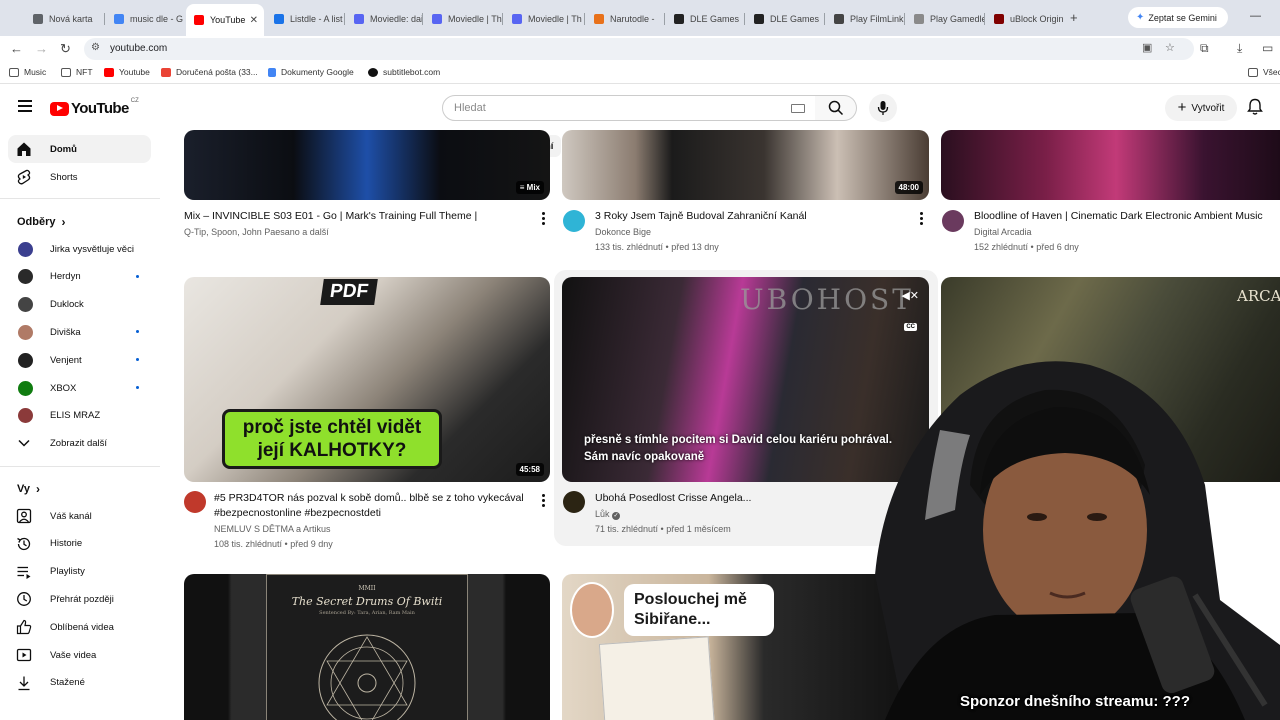 Image resolution: width=1280 pixels, height=720 pixels. What do you see at coordinates (254, 20) in the screenshot?
I see `close-tab-icon: ✕` at bounding box center [254, 20].